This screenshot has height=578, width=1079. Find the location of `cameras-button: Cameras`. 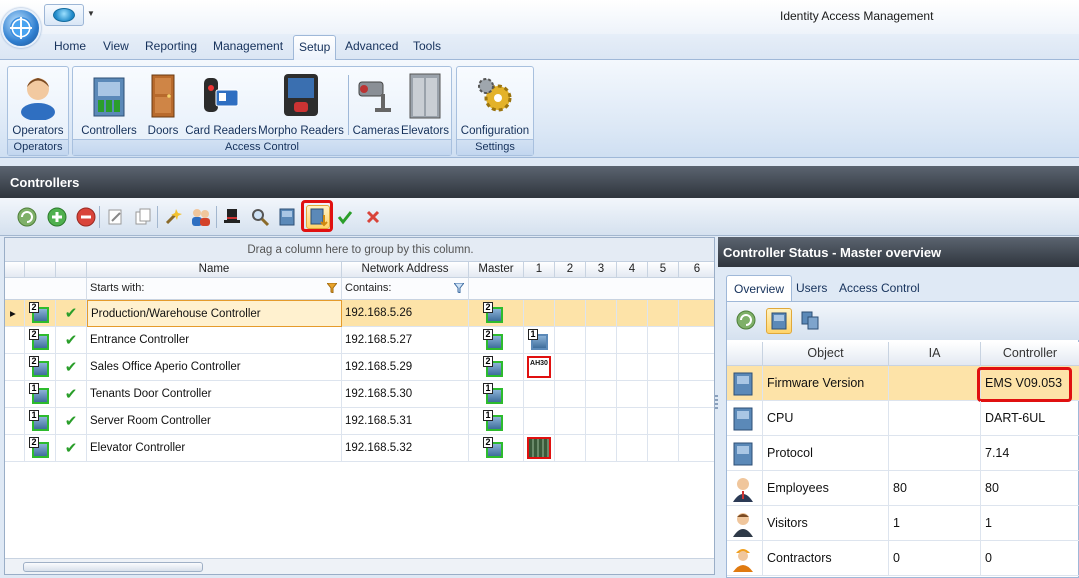

cameras-button: Cameras is located at coordinates (376, 104).